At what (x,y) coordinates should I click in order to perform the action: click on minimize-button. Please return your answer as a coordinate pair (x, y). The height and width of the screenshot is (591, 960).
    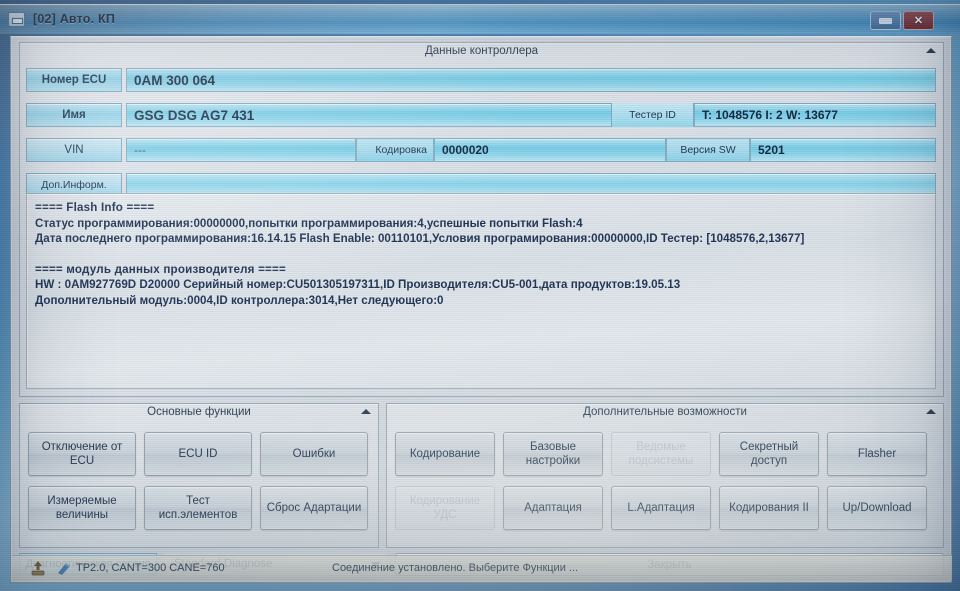
    Looking at the image, I should click on (885, 20).